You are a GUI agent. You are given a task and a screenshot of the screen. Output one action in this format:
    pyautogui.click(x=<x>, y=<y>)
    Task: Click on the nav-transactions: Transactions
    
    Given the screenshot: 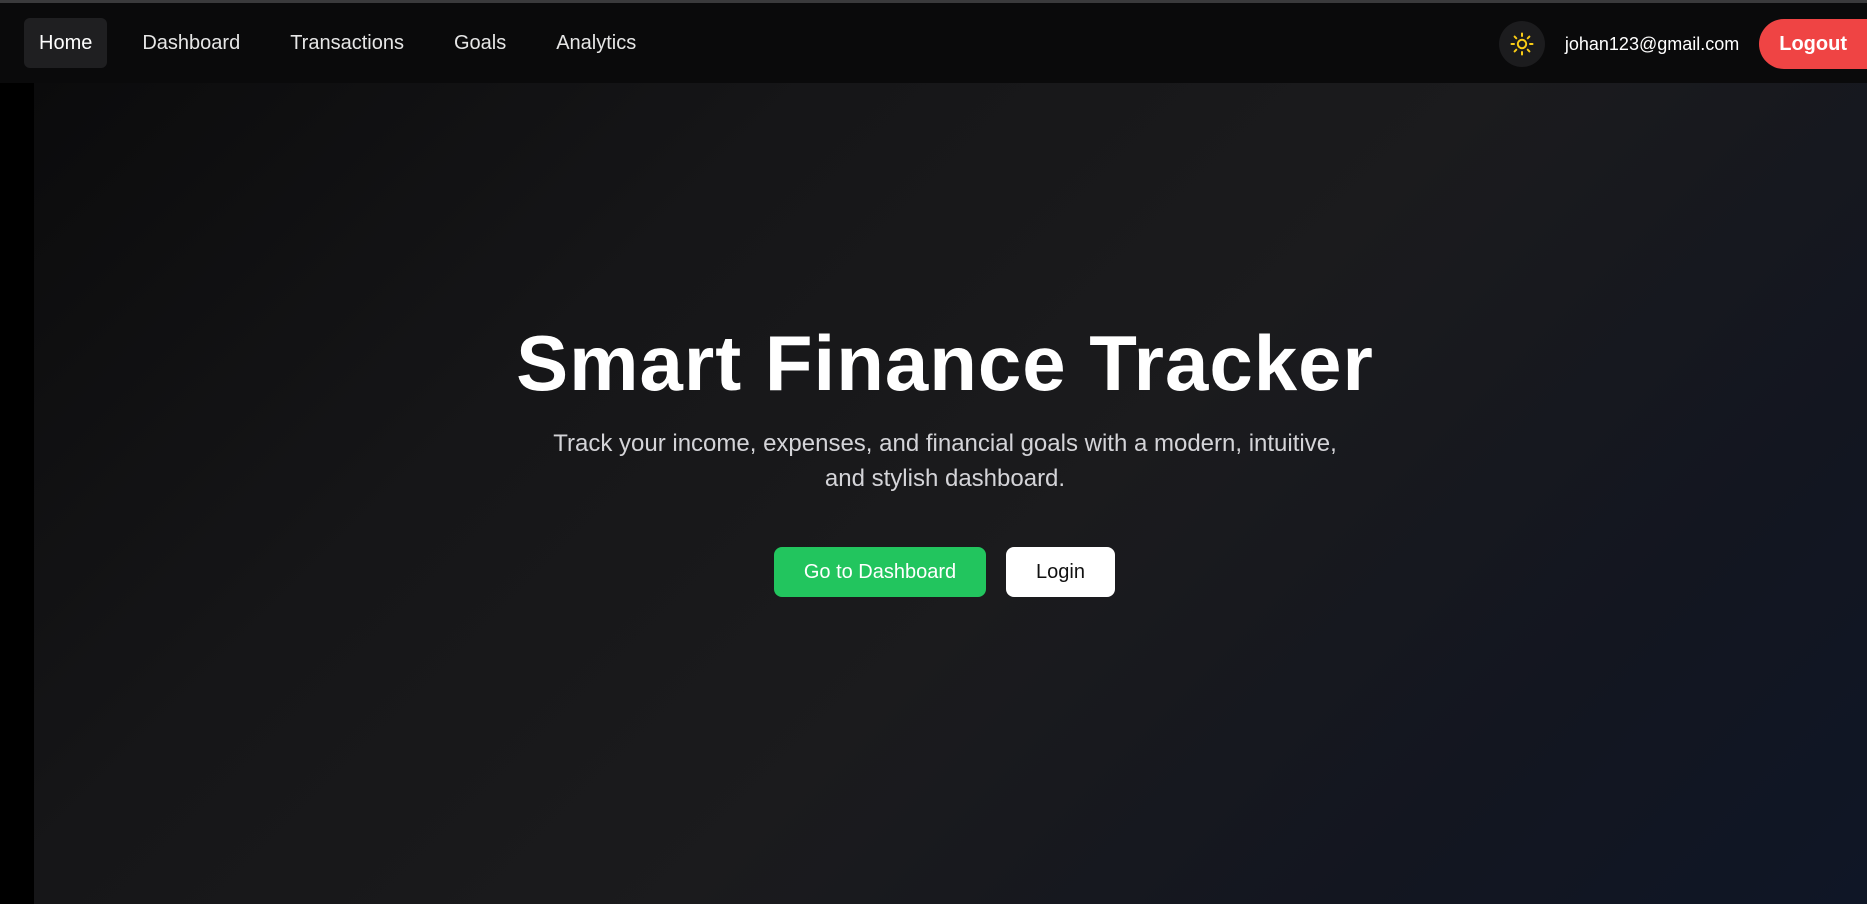 What is the action you would take?
    pyautogui.click(x=347, y=43)
    